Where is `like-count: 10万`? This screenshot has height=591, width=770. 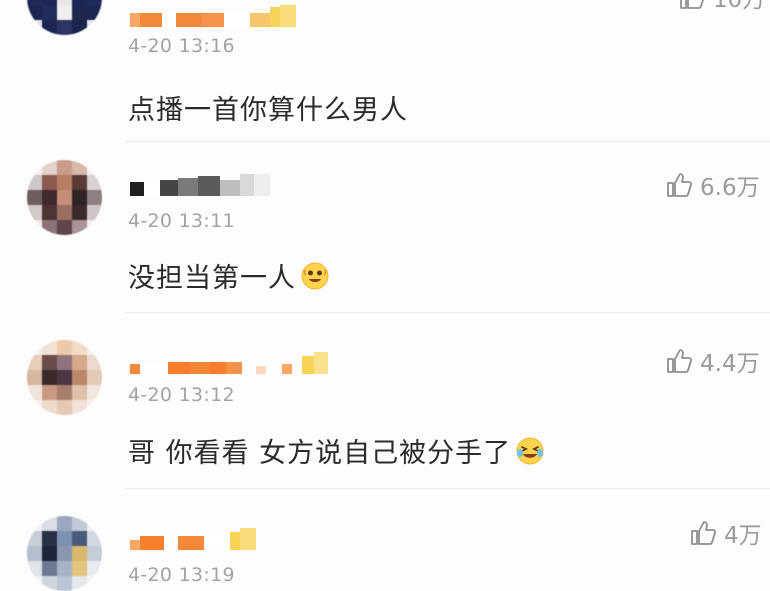 like-count: 10万 is located at coordinates (739, 6).